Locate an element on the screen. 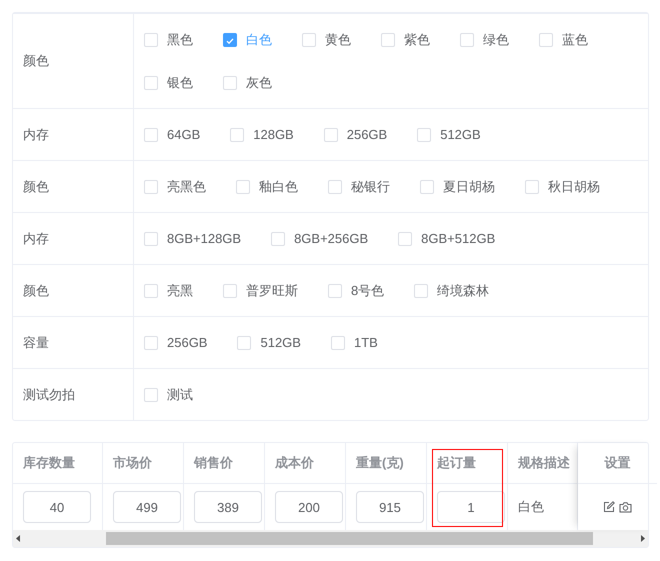 Image resolution: width=660 pixels, height=561 pixels. checkbox-label: 蓝色 is located at coordinates (575, 39).